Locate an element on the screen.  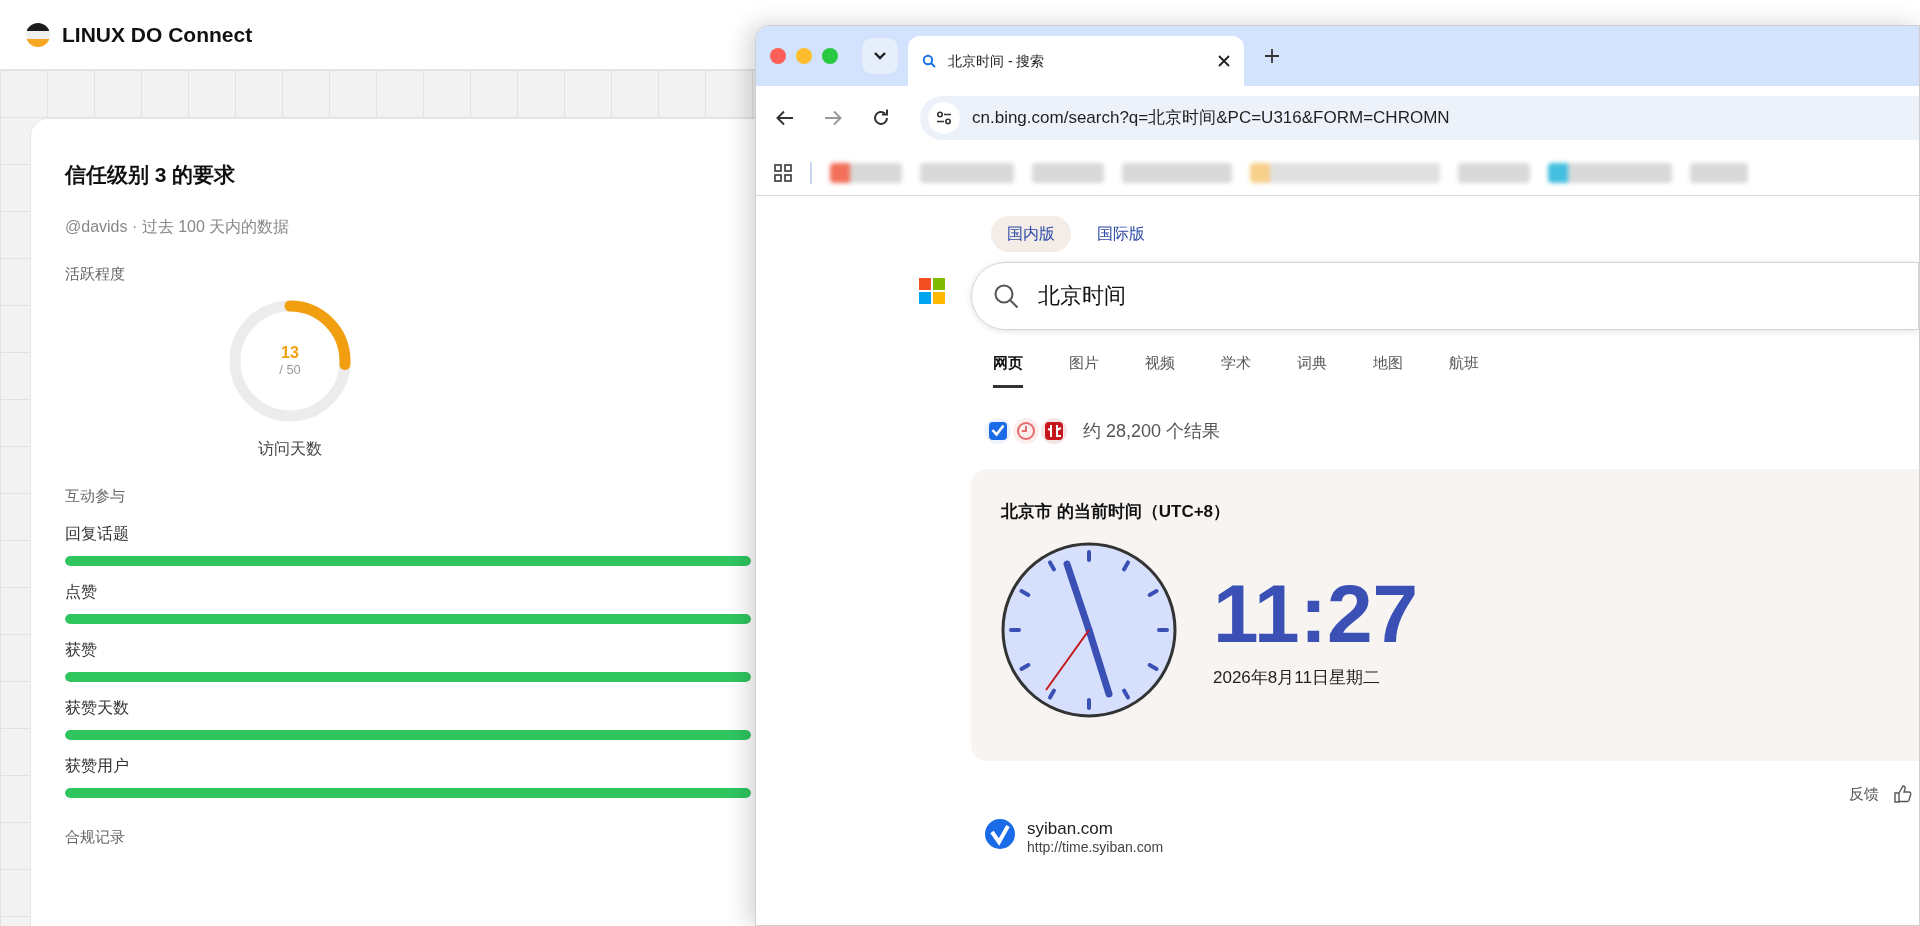
tab-title: 北京时间 - 搜索 is located at coordinates (997, 61).